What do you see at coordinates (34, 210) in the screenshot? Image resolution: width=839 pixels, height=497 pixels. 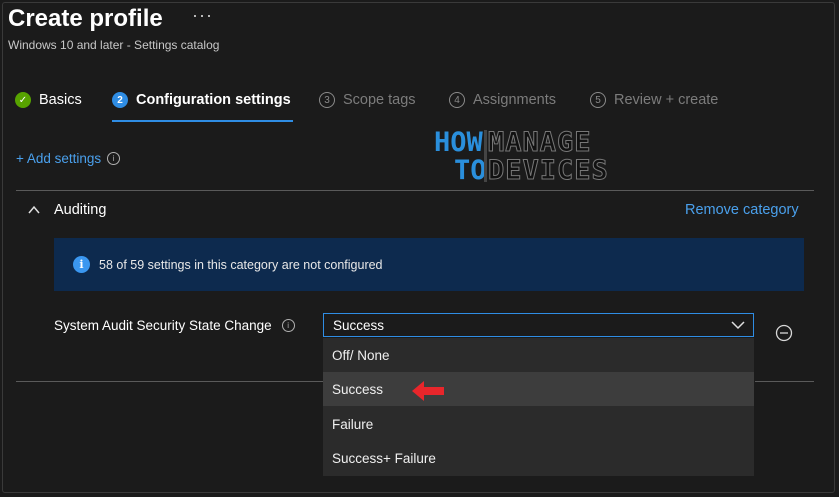 I see `chevron-up-icon` at bounding box center [34, 210].